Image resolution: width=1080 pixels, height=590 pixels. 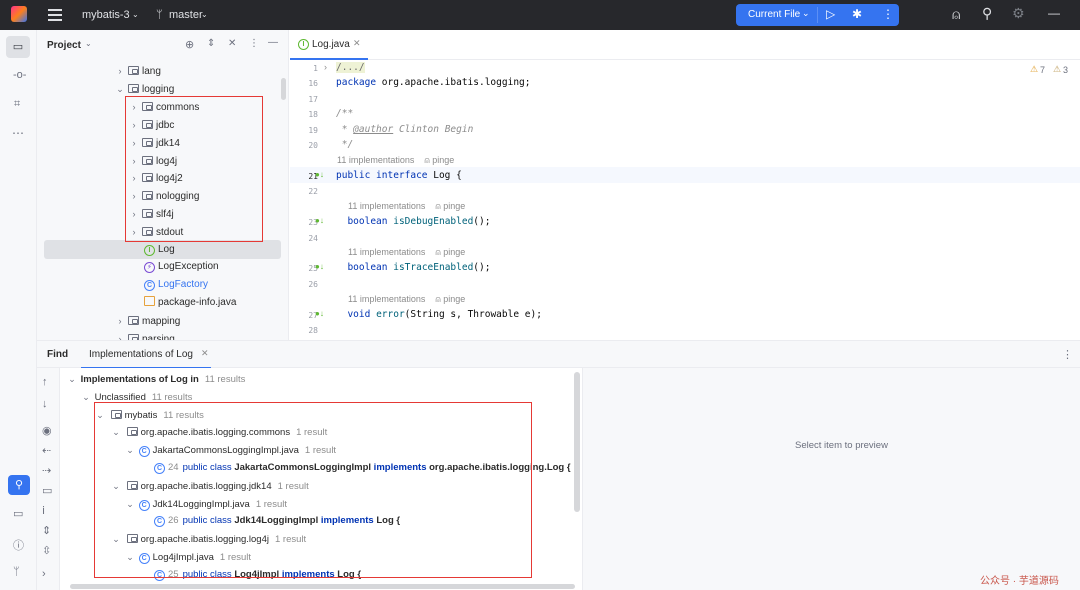 What do you see at coordinates (344, 113) in the screenshot?
I see `code-line-doc-start: /**` at bounding box center [344, 113].